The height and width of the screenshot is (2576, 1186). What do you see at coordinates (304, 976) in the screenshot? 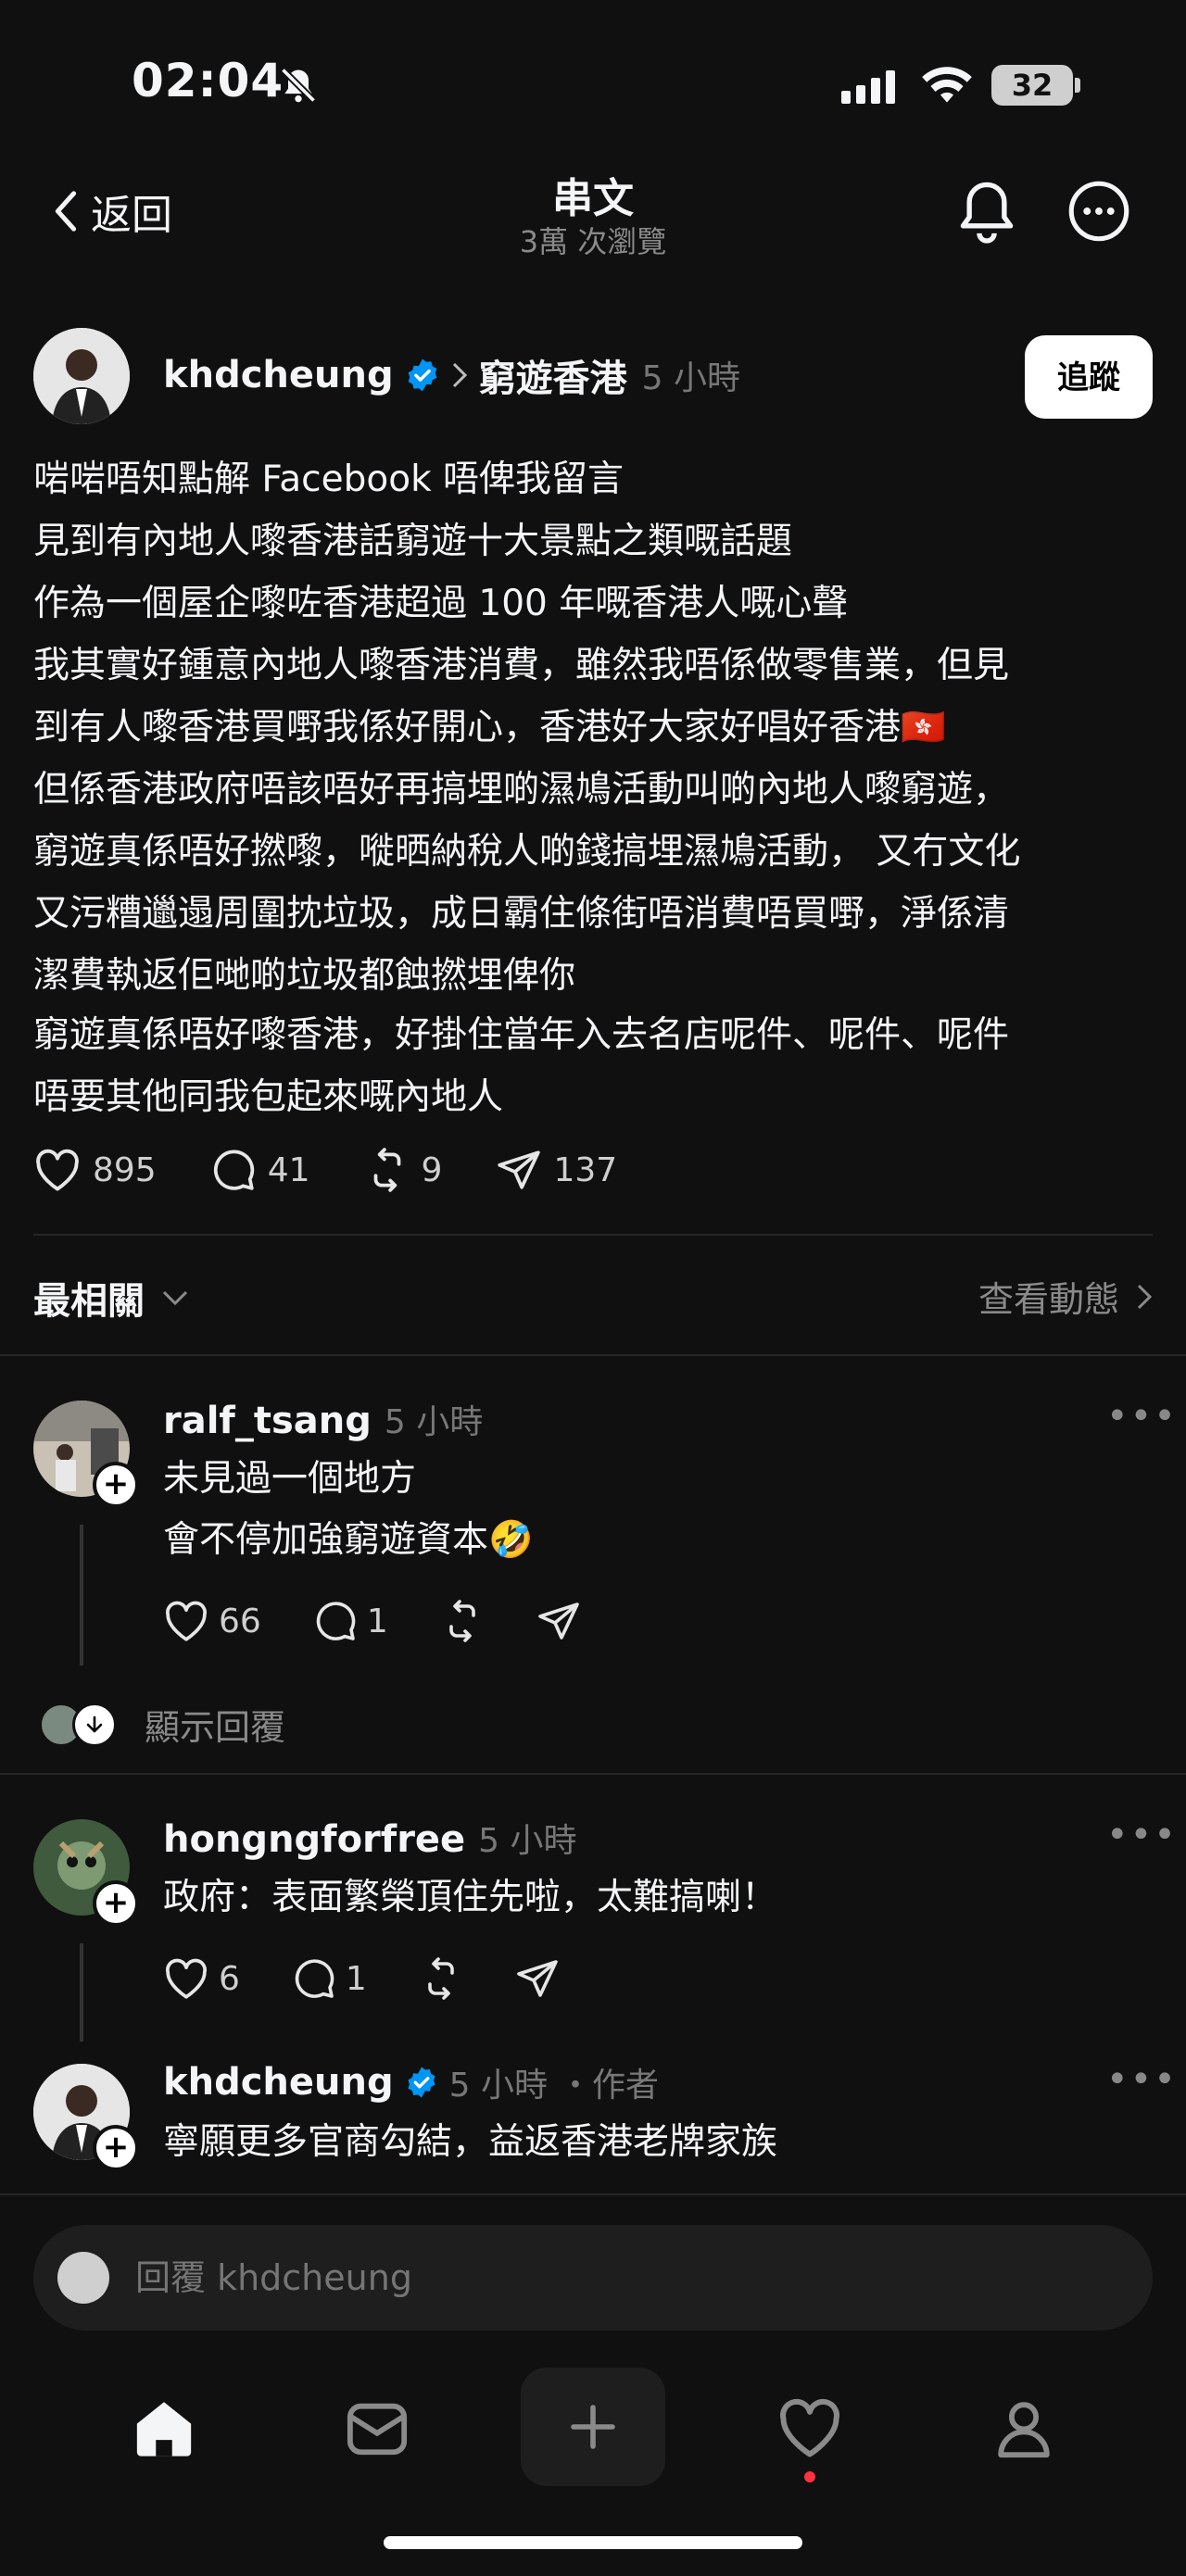
I see `post-line: 潔費執返佢哋啲垃圾都蝕撚埋俾你` at bounding box center [304, 976].